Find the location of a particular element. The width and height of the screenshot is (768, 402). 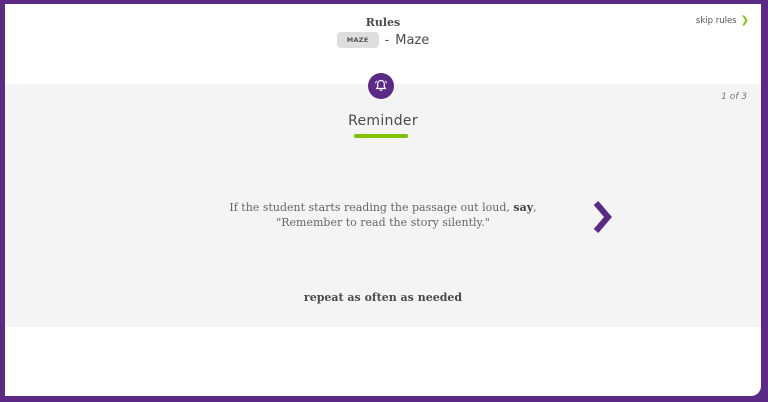

module-row: MAZE - Maze is located at coordinates (383, 40).